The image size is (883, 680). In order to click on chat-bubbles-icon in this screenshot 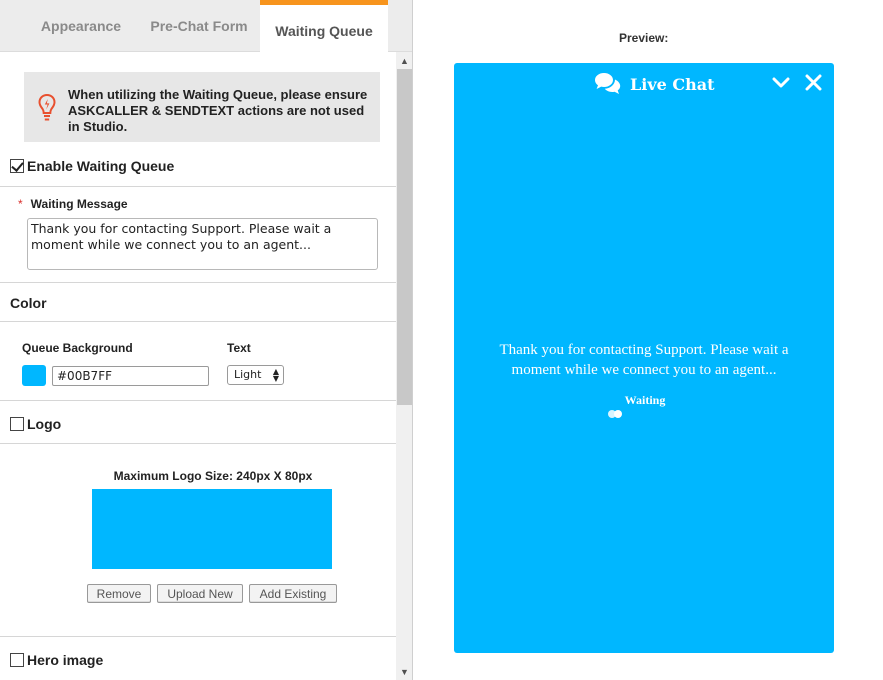, I will do `click(608, 83)`.